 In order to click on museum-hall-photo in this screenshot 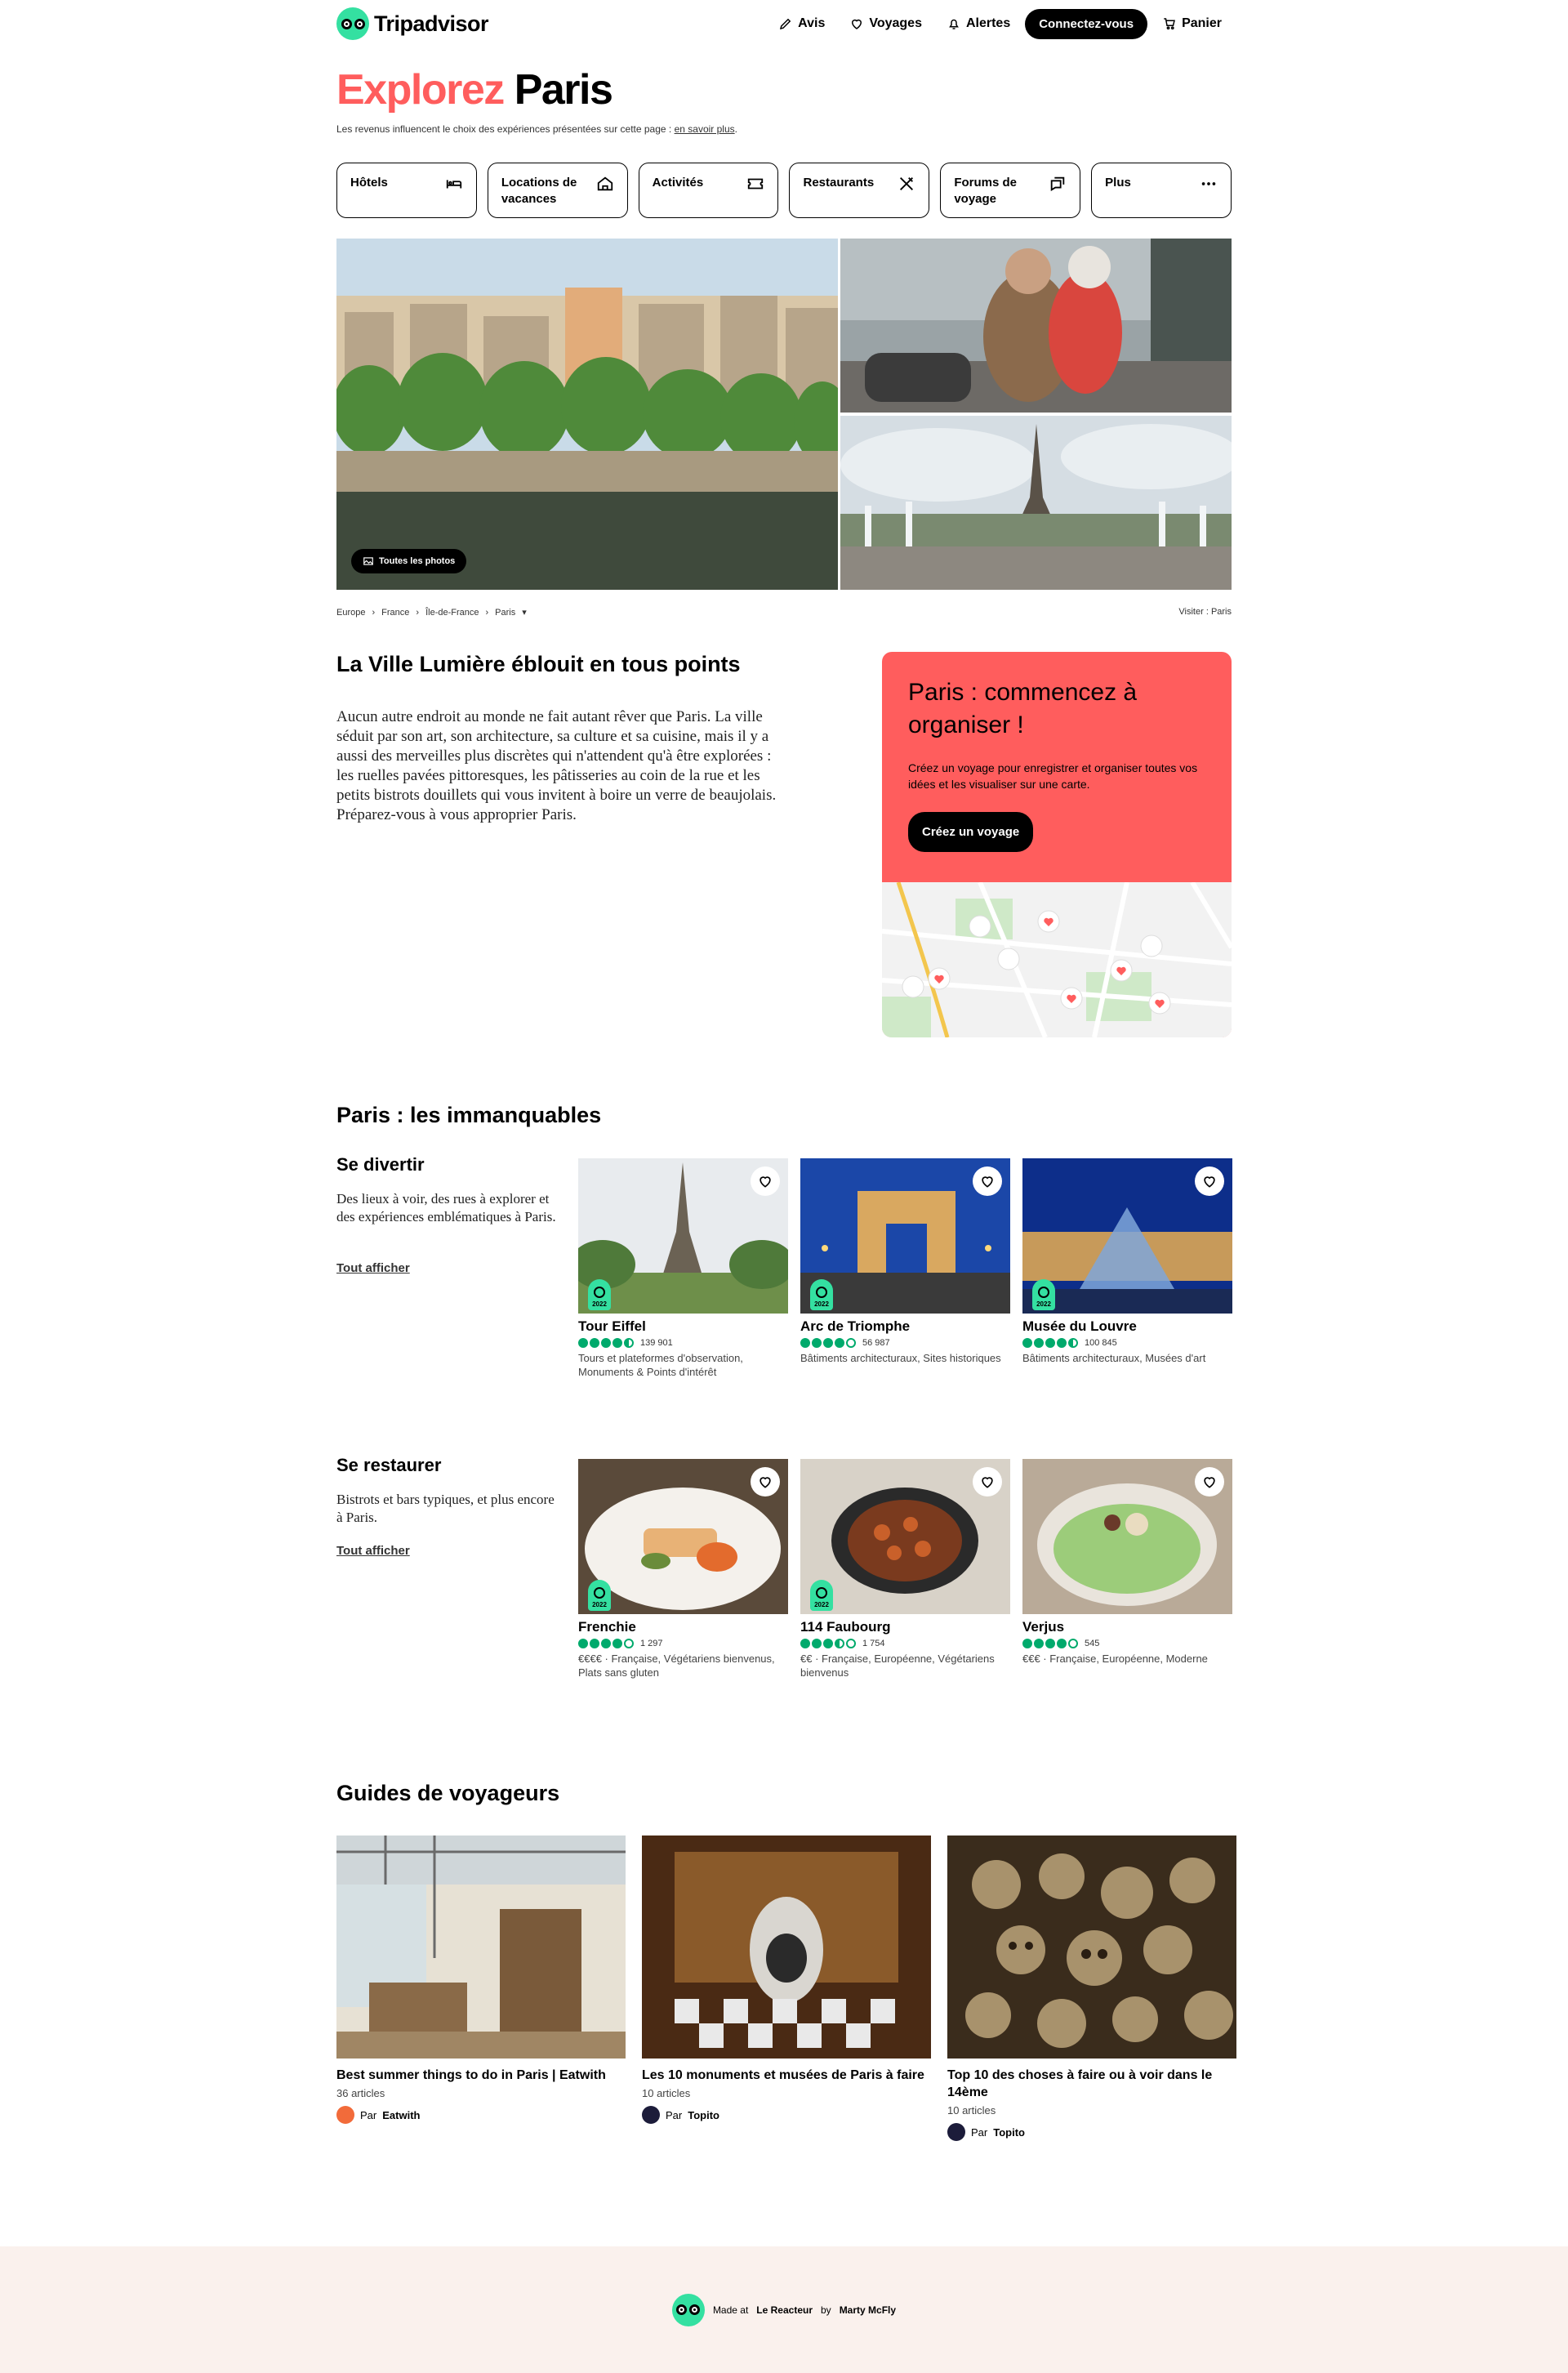, I will do `click(786, 1947)`.